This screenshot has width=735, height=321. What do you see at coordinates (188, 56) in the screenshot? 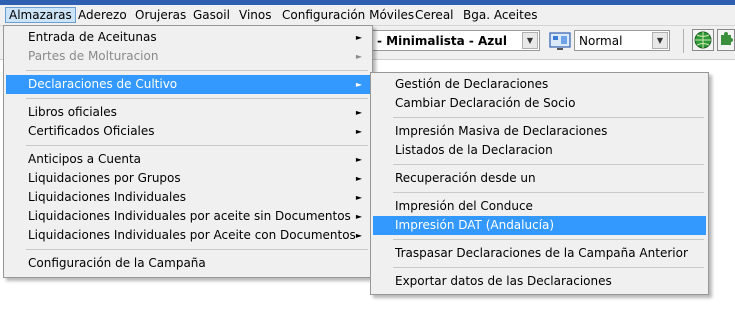
I see `menu-item-partes-molturacion: Partes de Molturacion ►` at bounding box center [188, 56].